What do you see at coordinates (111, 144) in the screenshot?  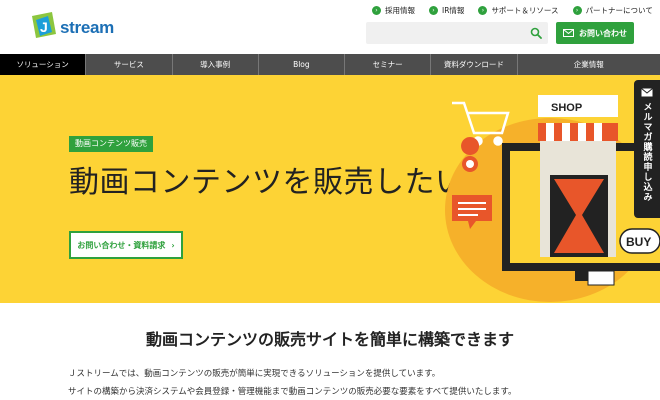 I see `hero-category-badge: 動画コンテンツ販売` at bounding box center [111, 144].